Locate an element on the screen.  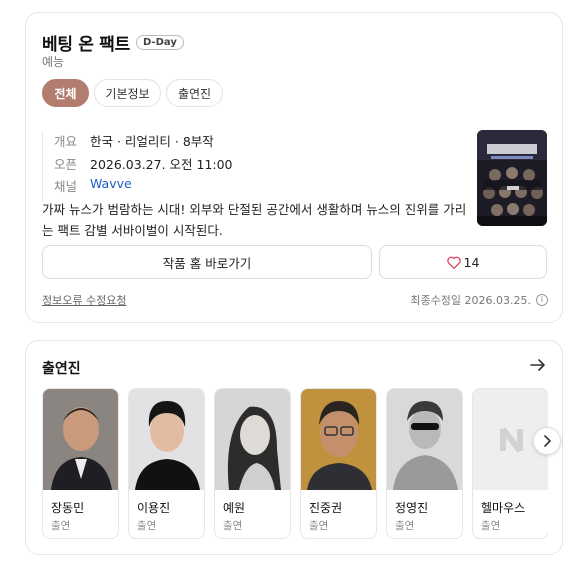
info-divider is located at coordinates (42, 166).